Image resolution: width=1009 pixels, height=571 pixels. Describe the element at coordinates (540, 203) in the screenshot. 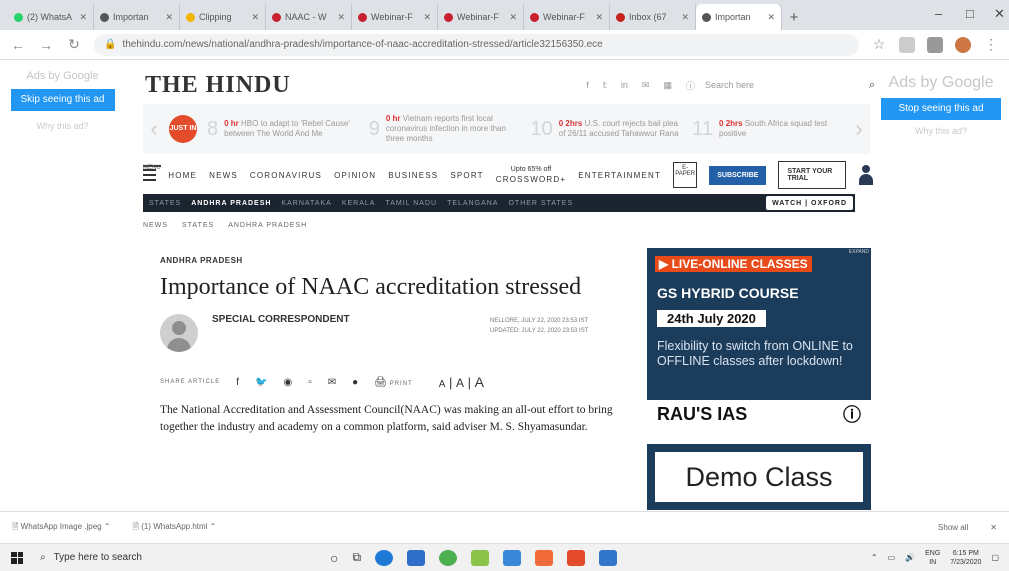

I see `state-other: OTHER STATES` at that location.